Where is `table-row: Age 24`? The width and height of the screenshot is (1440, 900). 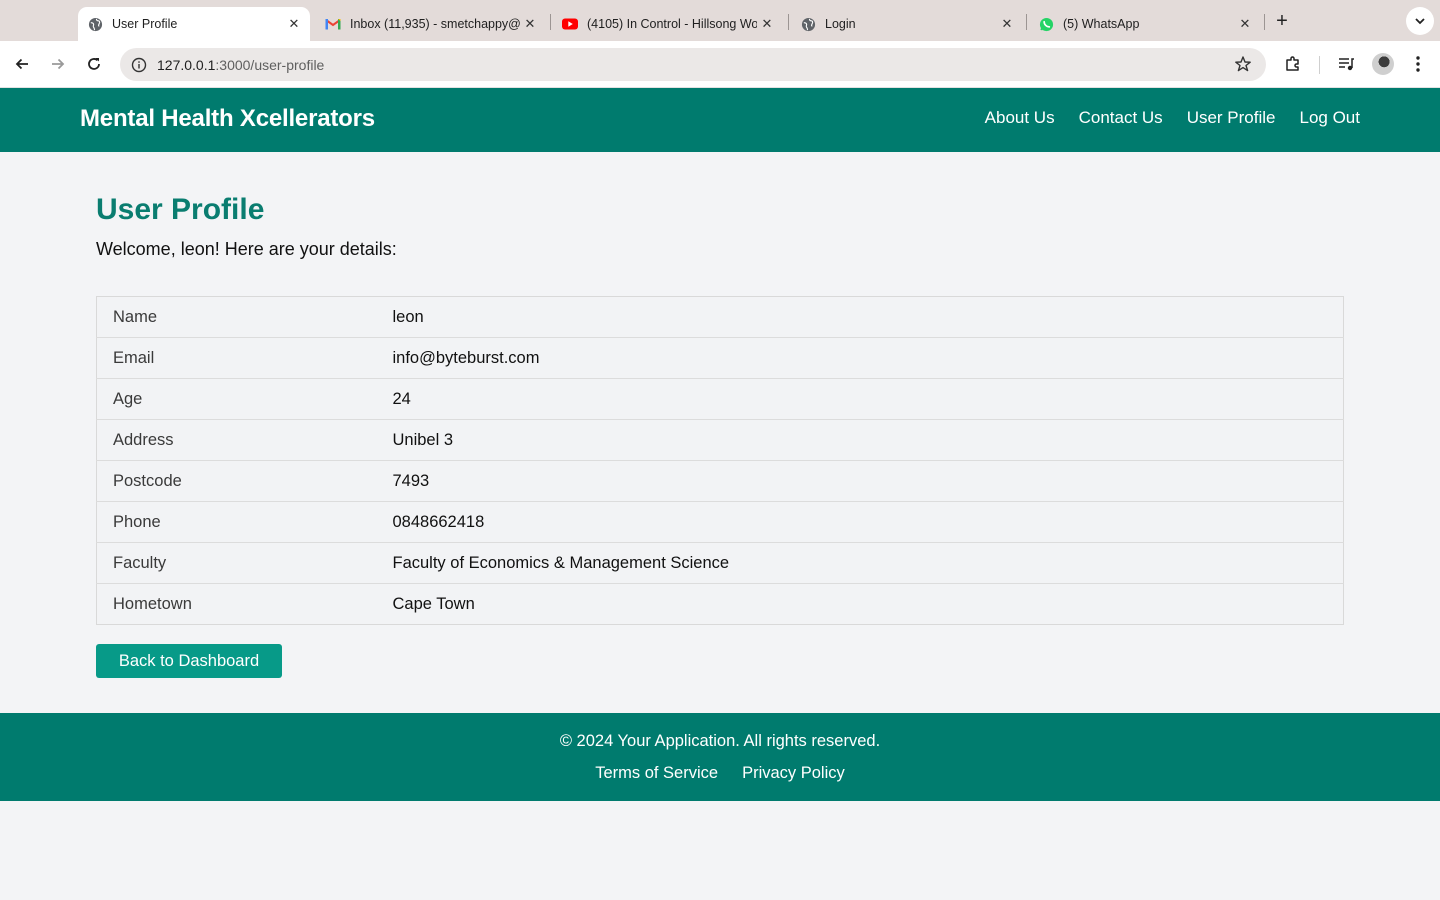
table-row: Age 24 is located at coordinates (720, 399).